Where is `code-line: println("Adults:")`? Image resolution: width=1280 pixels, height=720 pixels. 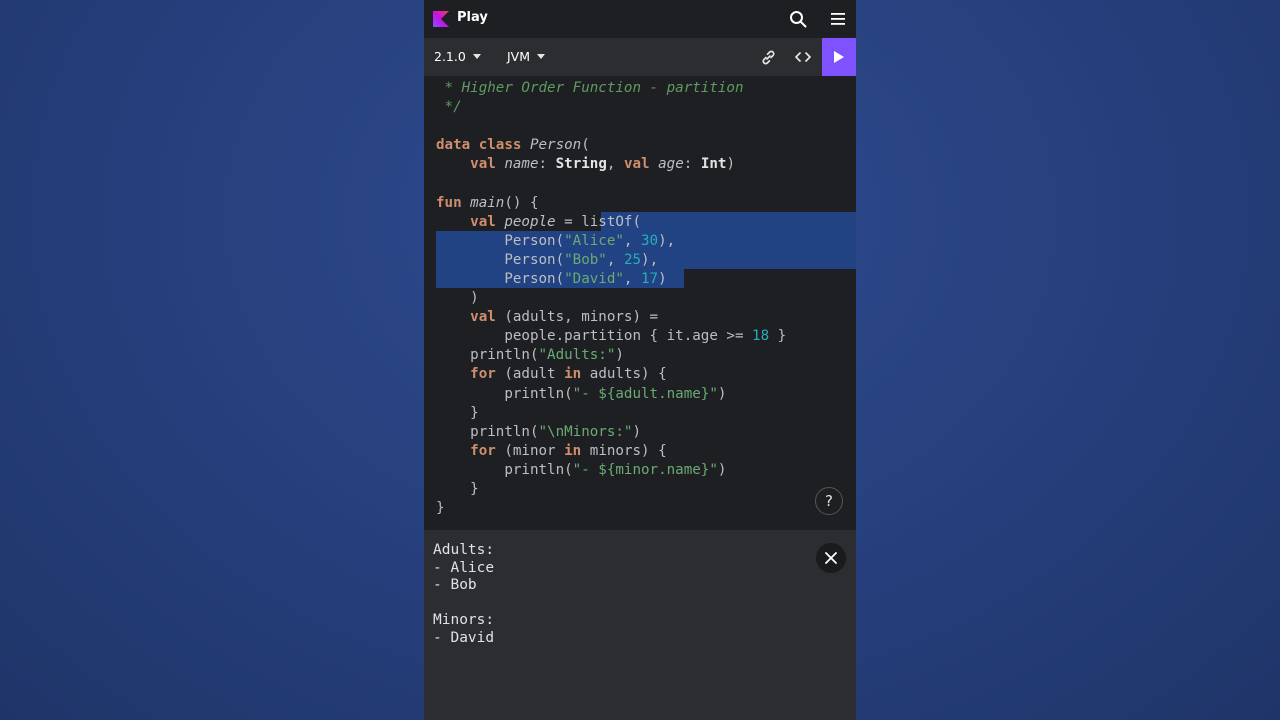 code-line: println("Adults:") is located at coordinates (530, 355).